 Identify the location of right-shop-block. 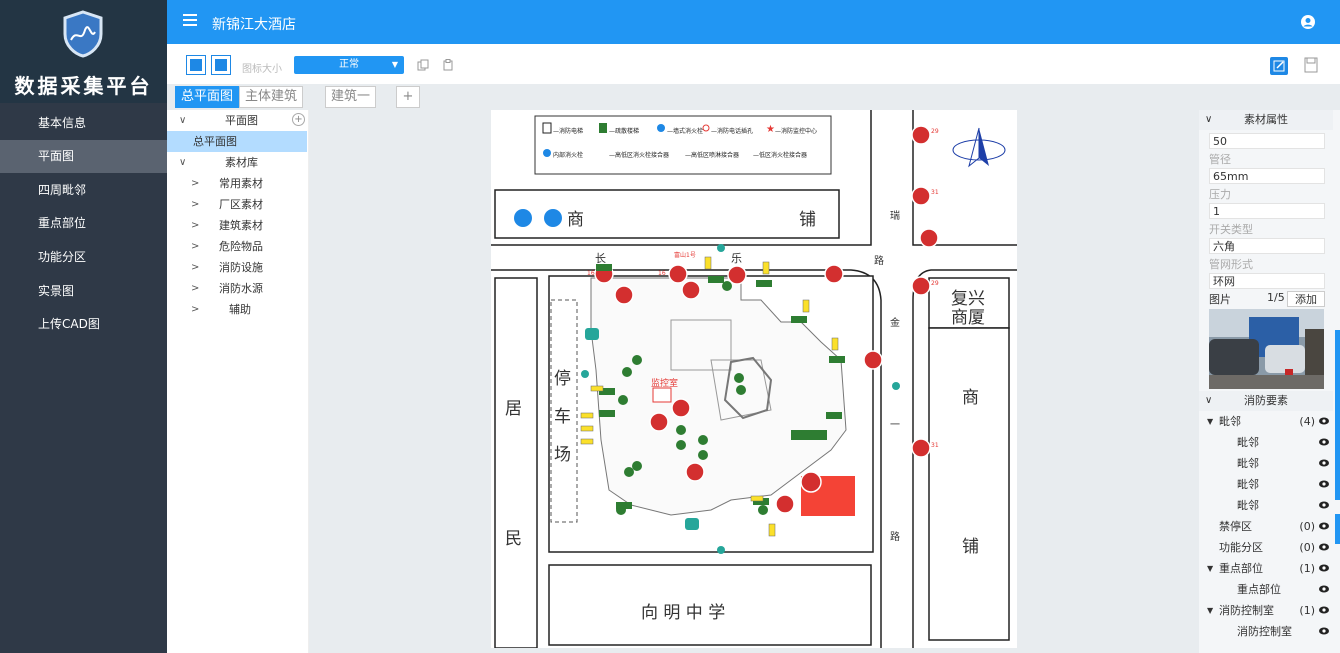
(969, 484).